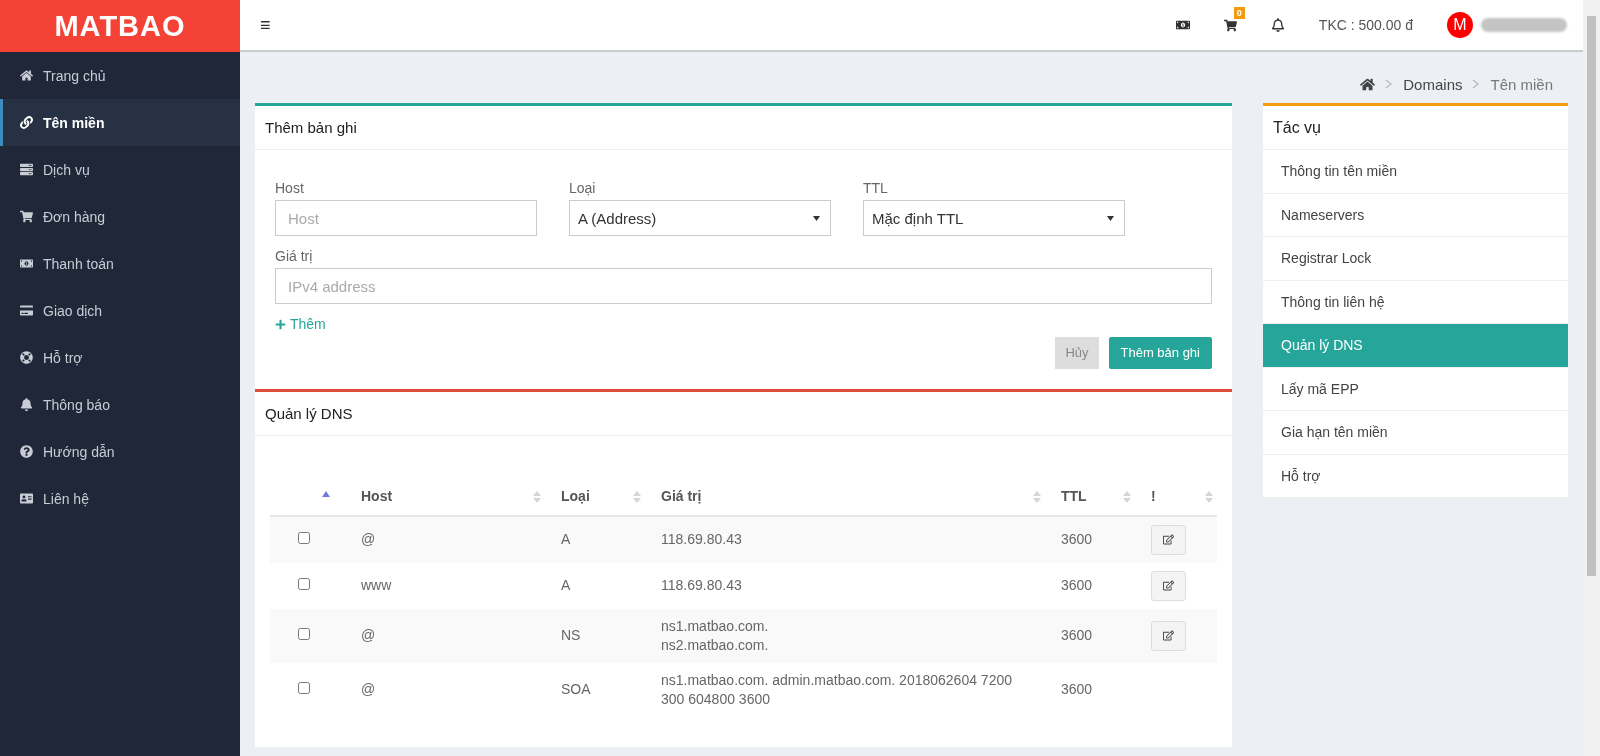 The height and width of the screenshot is (756, 1600). What do you see at coordinates (120, 122) in the screenshot?
I see `sidebar-item: Tên miền` at bounding box center [120, 122].